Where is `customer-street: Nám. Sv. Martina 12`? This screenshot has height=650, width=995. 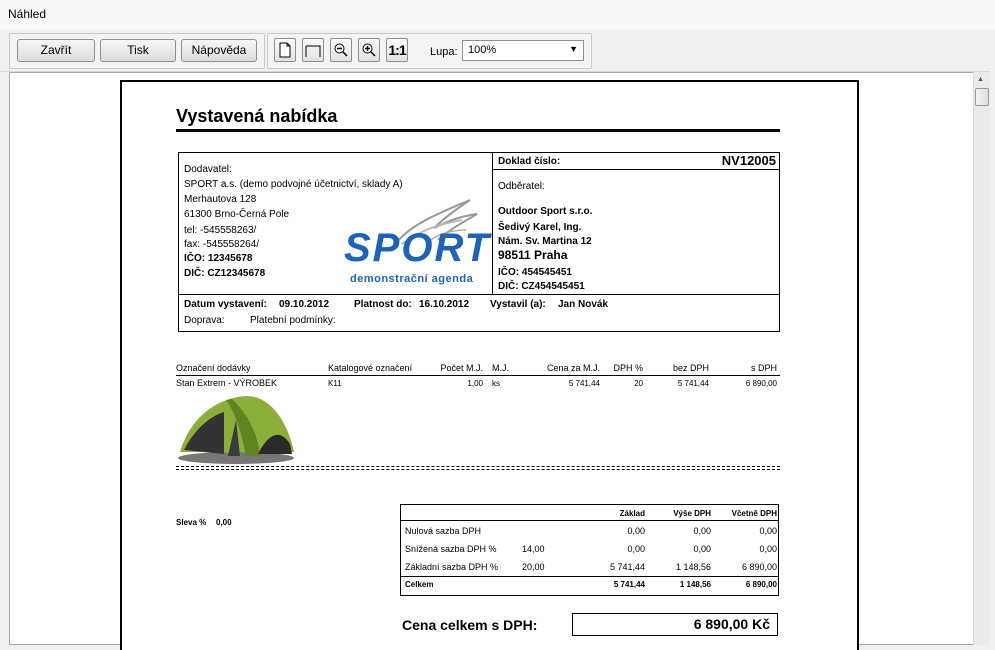
customer-street: Nám. Sv. Martina 12 is located at coordinates (545, 241).